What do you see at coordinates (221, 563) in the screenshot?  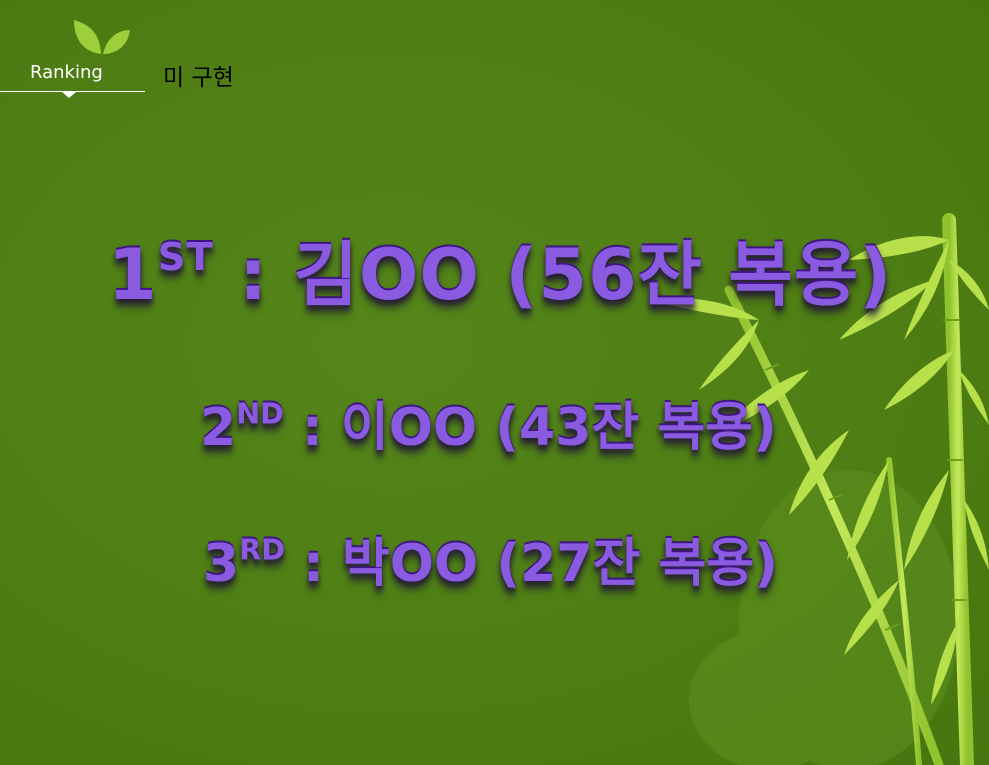 I see `rank-number: 3` at bounding box center [221, 563].